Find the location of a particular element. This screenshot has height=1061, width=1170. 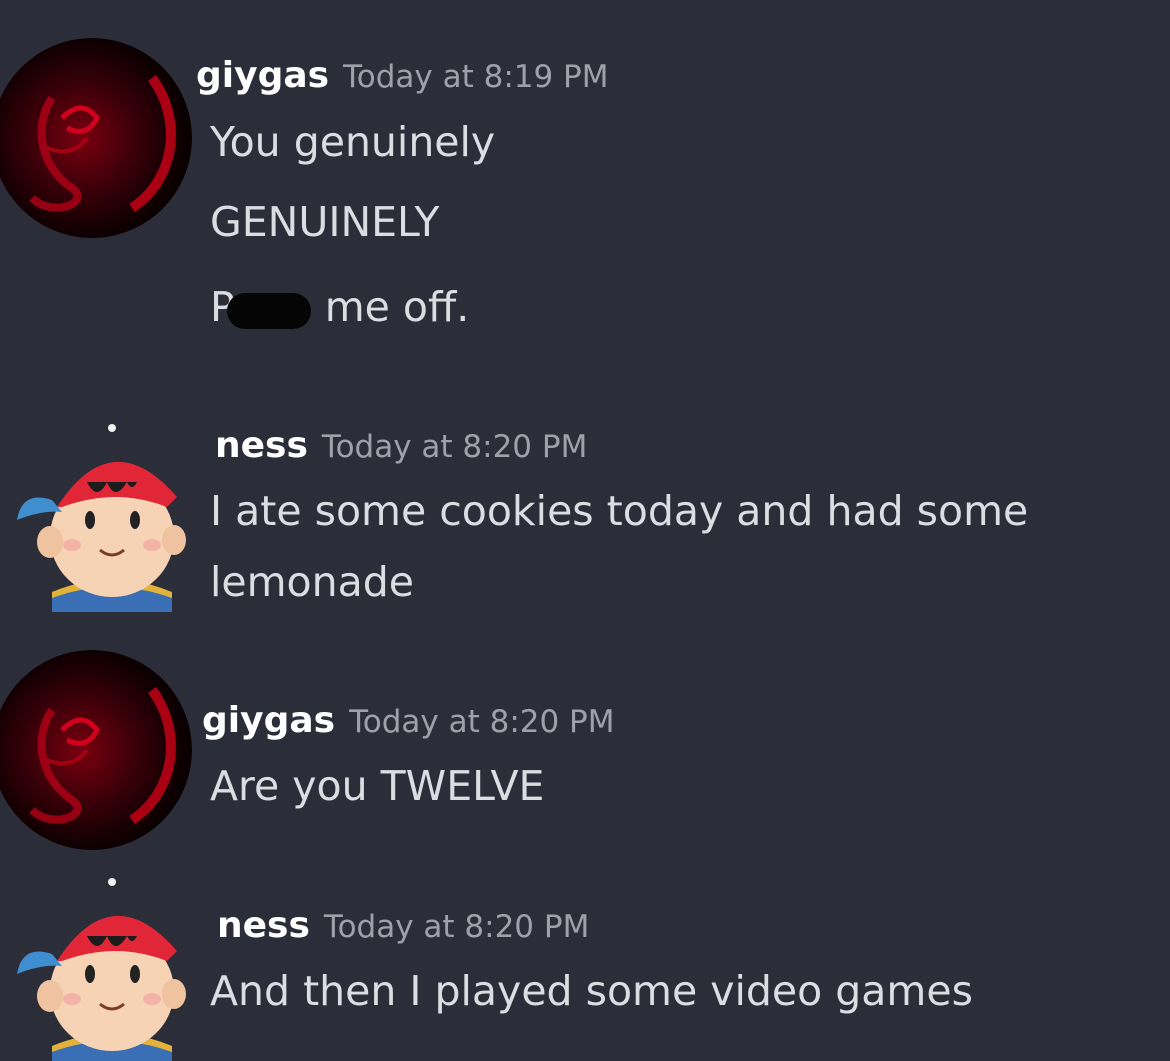

message-header: giygas Today at 8:19 PM is located at coordinates (402, 75).